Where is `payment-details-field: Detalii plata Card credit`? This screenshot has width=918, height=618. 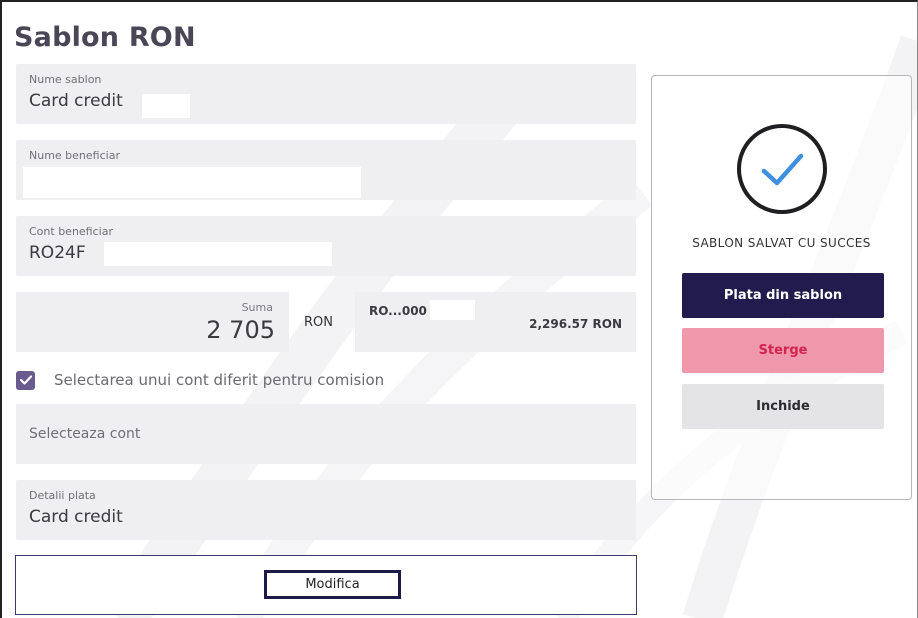 payment-details-field: Detalii plata Card credit is located at coordinates (326, 510).